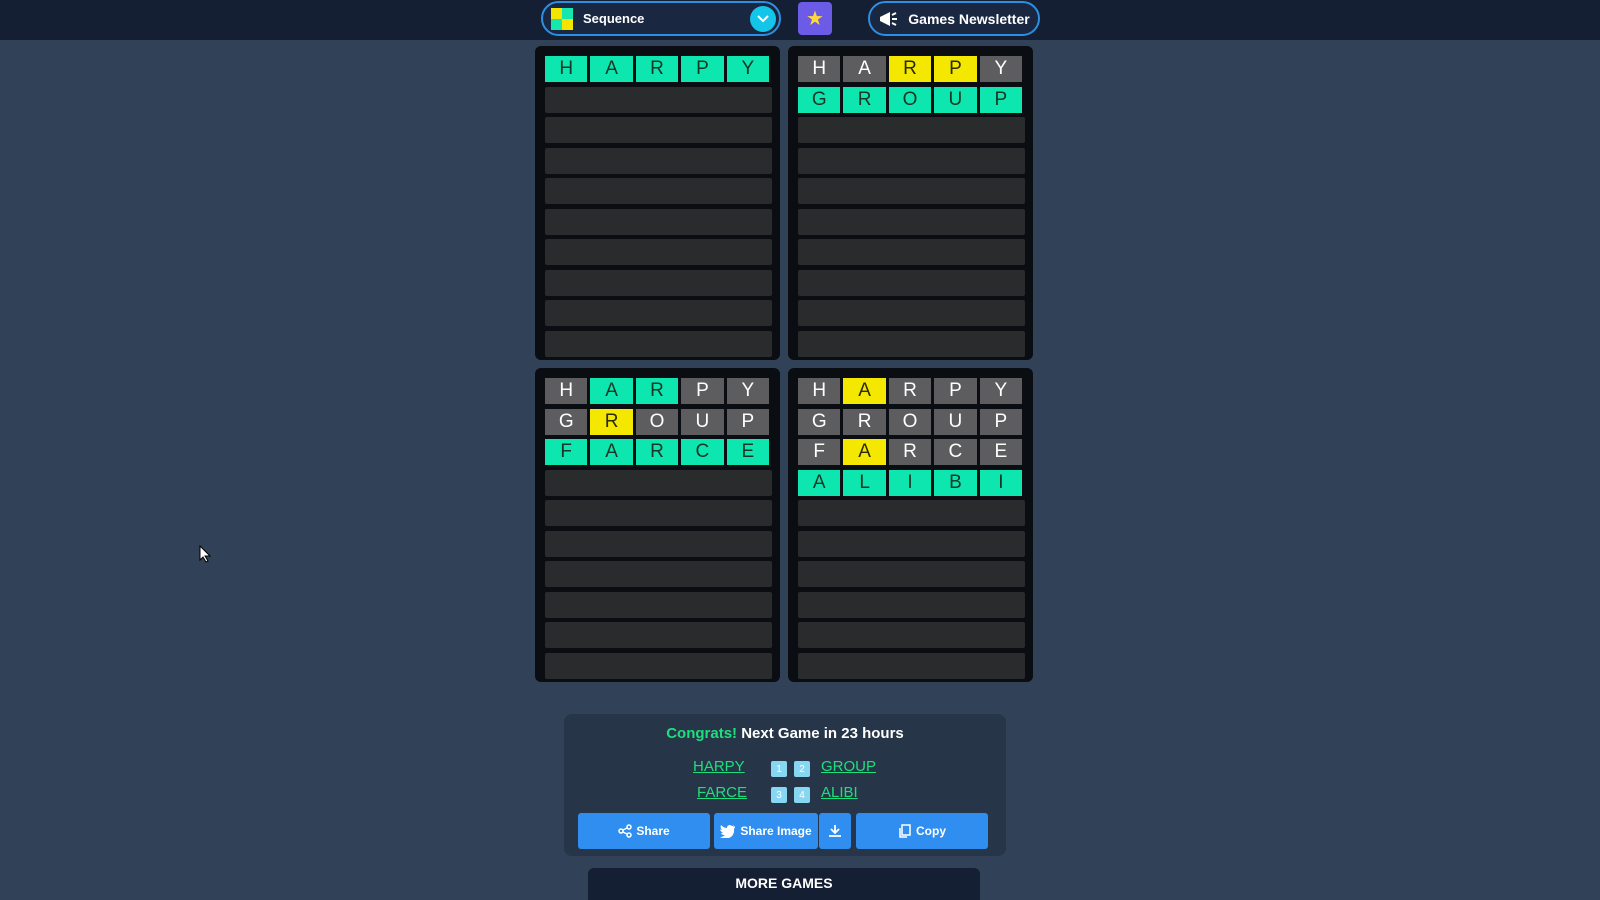 The image size is (1600, 900). What do you see at coordinates (802, 795) in the screenshot?
I see `board-badge-4: 4` at bounding box center [802, 795].